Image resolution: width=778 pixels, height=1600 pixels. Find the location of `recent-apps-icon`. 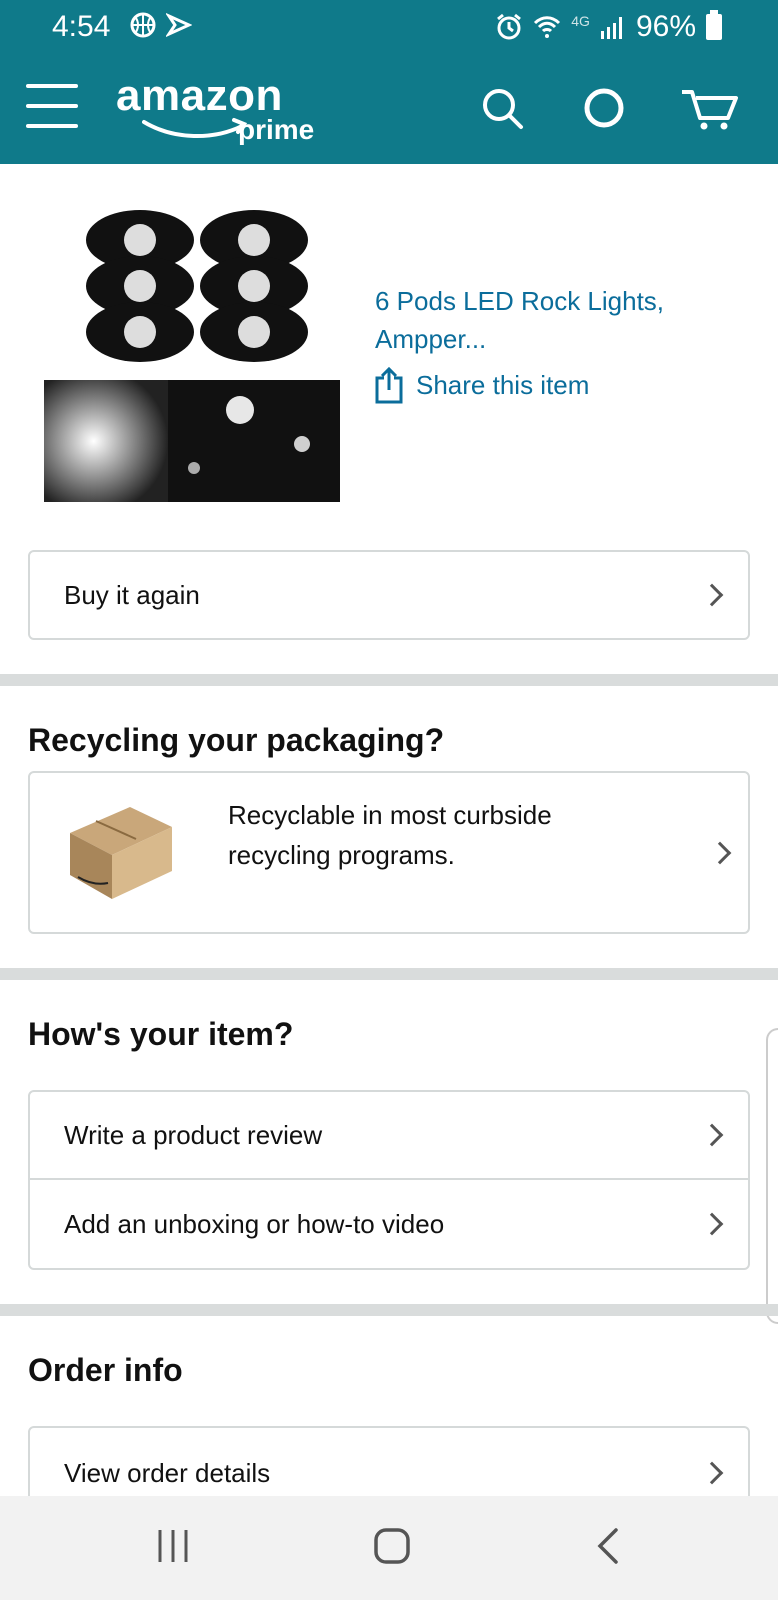

recent-apps-icon is located at coordinates (173, 1546).